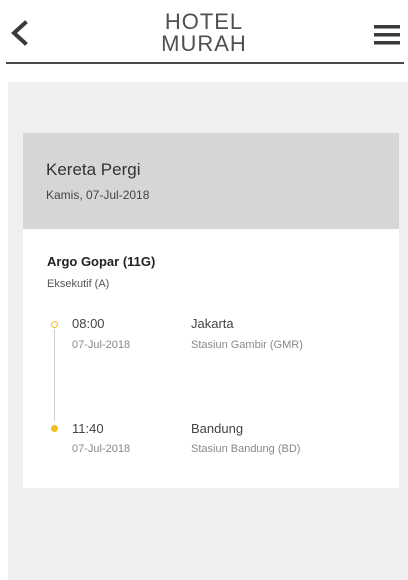  I want to click on menu-button, so click(387, 35).